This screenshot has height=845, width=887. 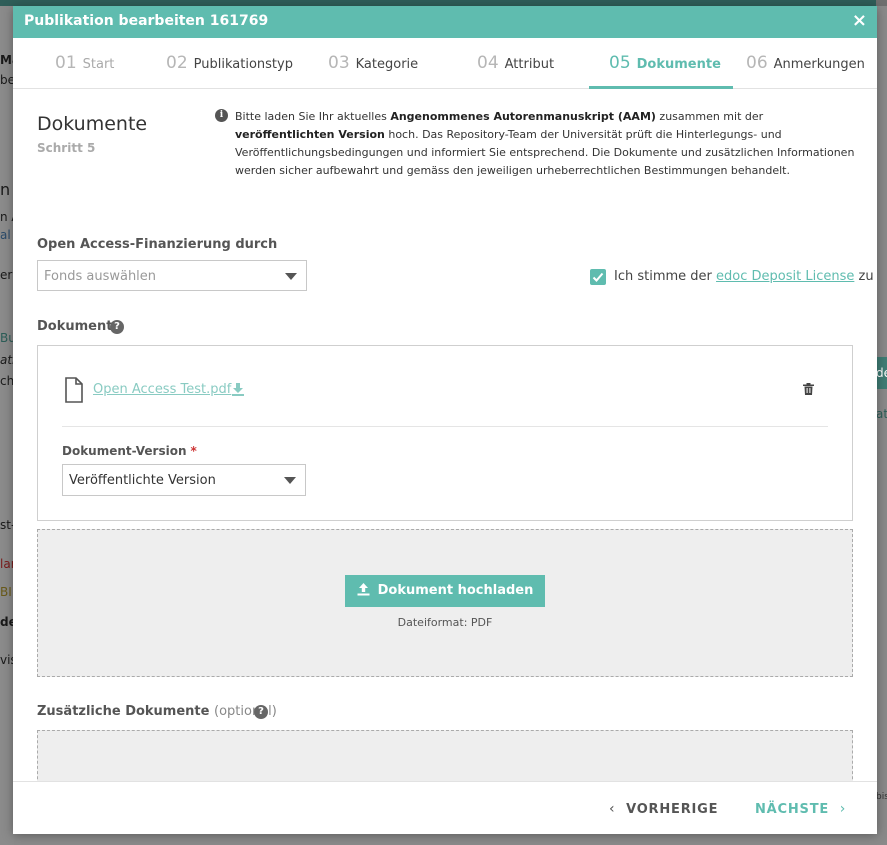 I want to click on document-version-label: Dokument-Version *, so click(x=129, y=451).